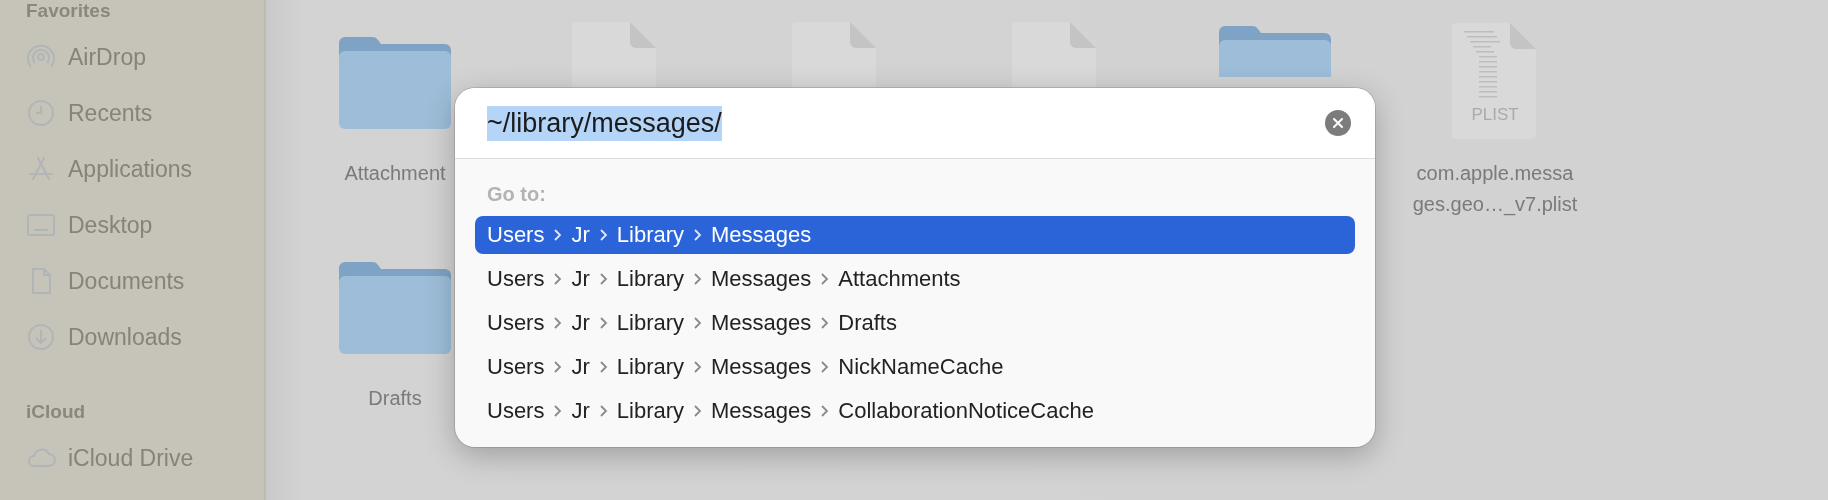 Image resolution: width=1828 pixels, height=500 pixels. I want to click on close-icon, so click(1338, 123).